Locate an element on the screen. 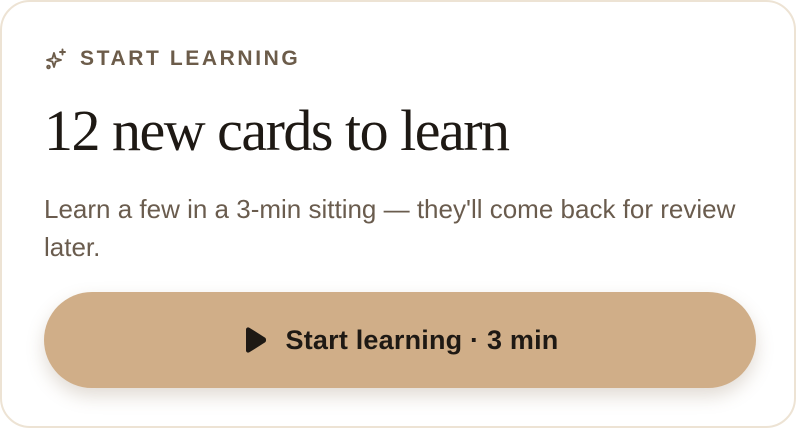 The image size is (796, 428). start-learning-label: Start learning · 3 min is located at coordinates (422, 339).